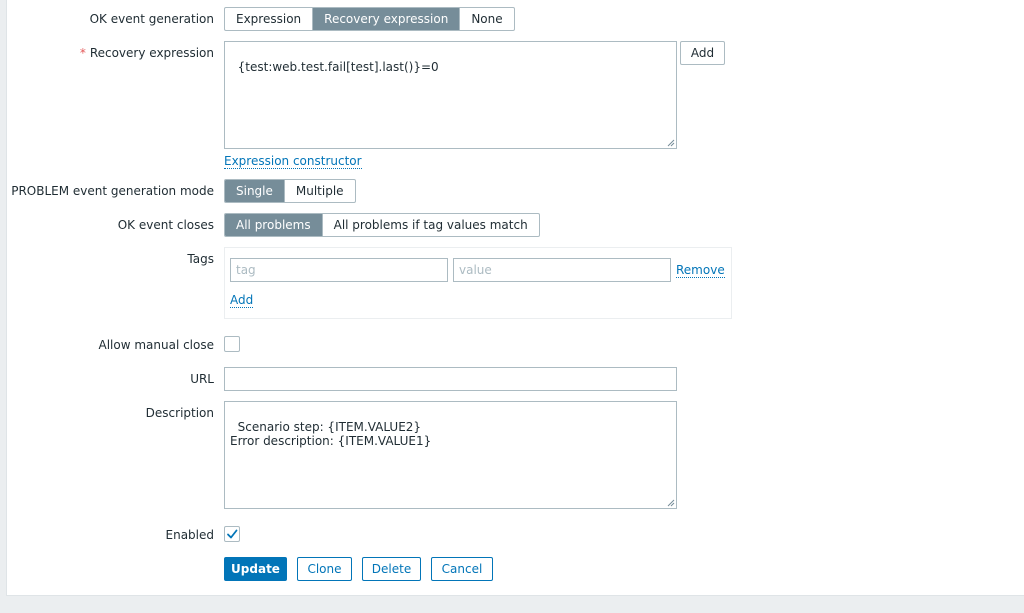 The height and width of the screenshot is (613, 1024). What do you see at coordinates (112, 191) in the screenshot?
I see `problem-mode-label: PROBLEM event generation mode` at bounding box center [112, 191].